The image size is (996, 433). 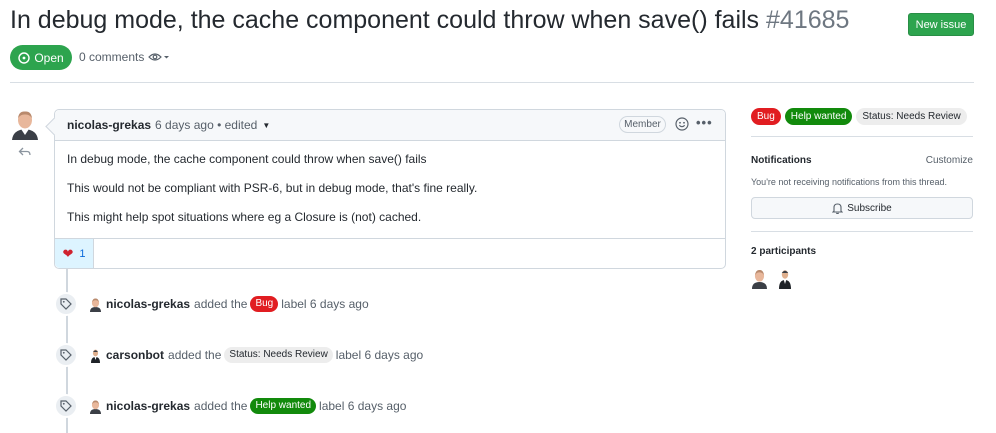 What do you see at coordinates (278, 355) in the screenshot?
I see `label-status-needs-review: Status: Needs Review` at bounding box center [278, 355].